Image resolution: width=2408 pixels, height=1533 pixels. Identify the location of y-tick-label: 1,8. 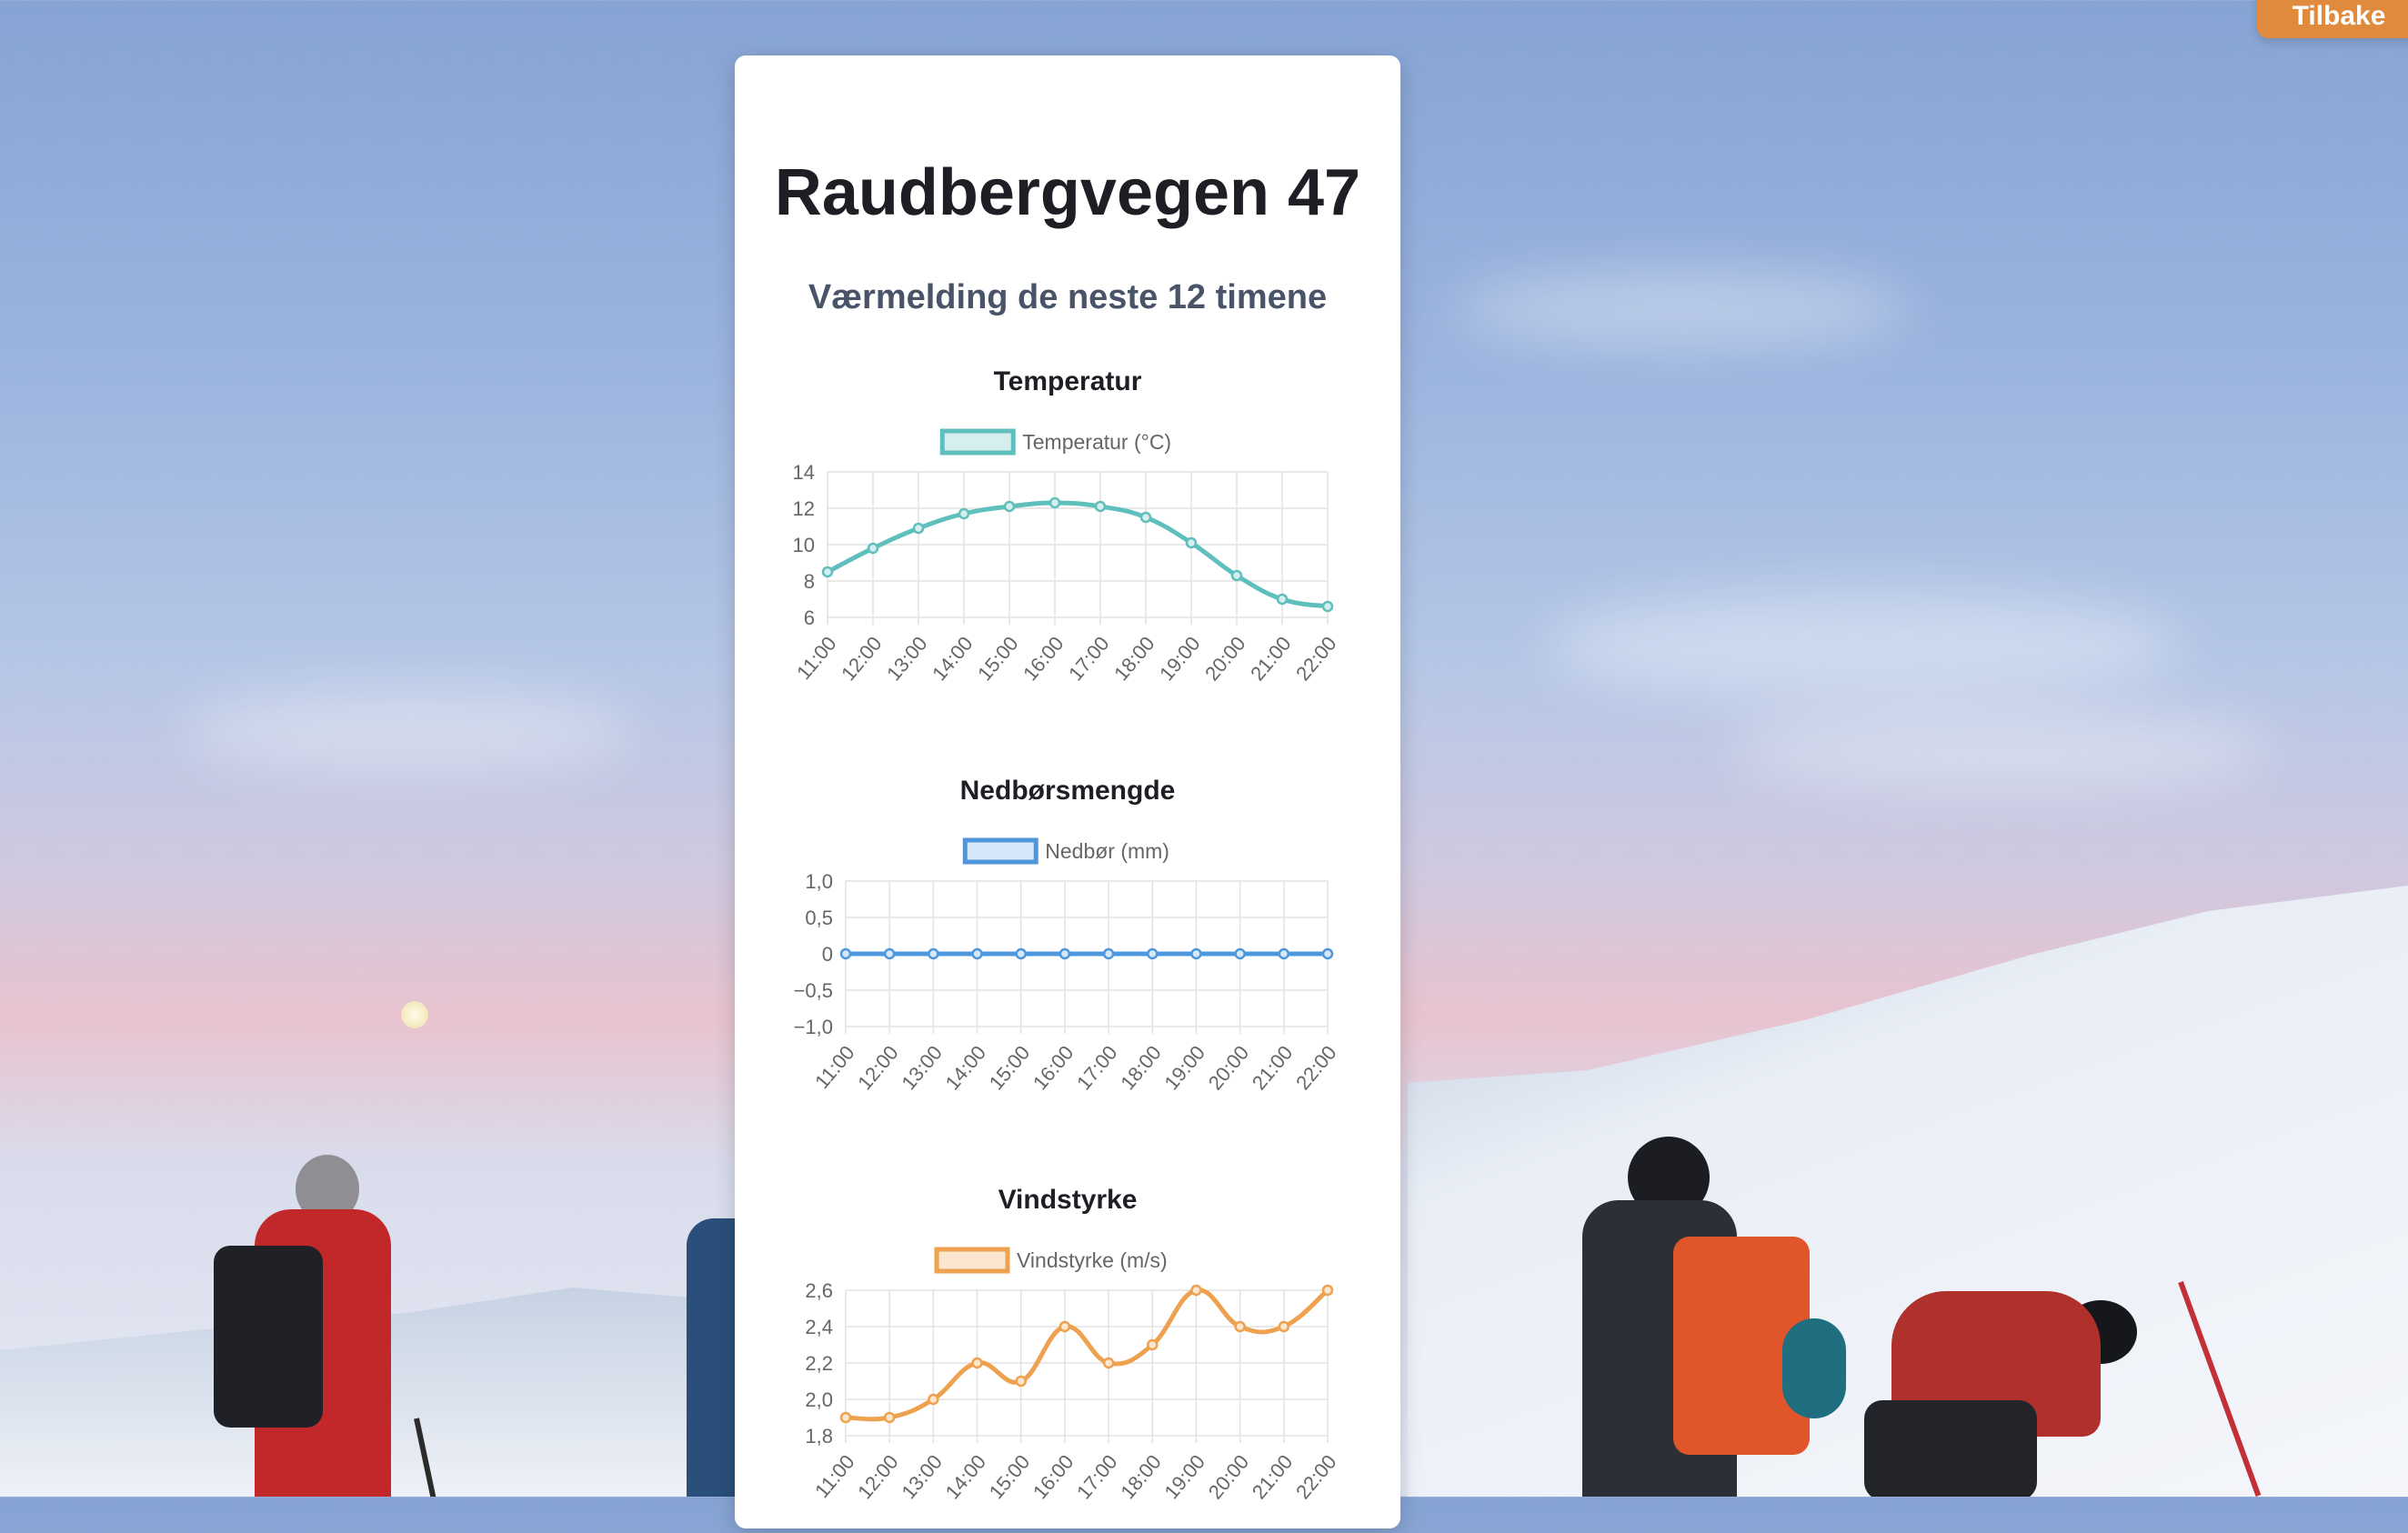
(819, 1436).